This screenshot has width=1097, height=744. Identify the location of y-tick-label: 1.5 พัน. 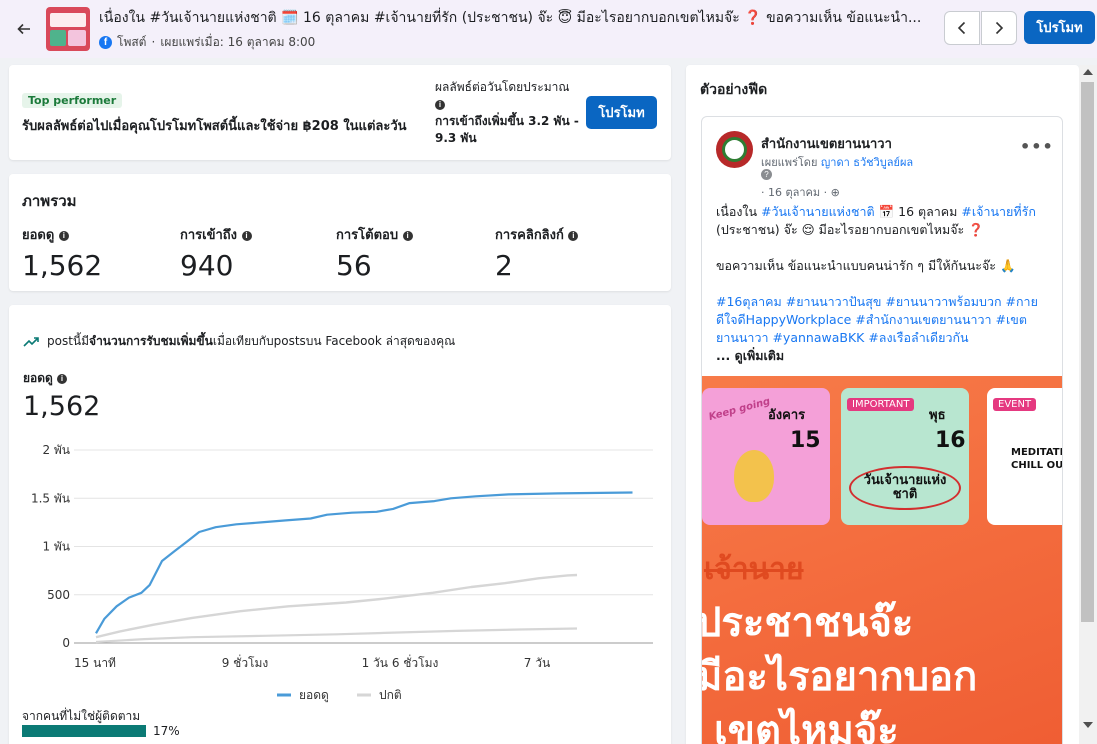
(50, 498).